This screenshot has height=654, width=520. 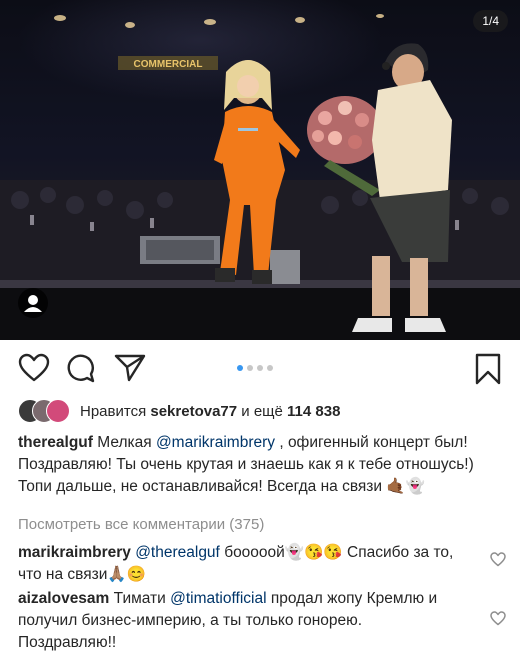 I want to click on likes-row: Нравится sekretova77 и ещё 114 838, so click(x=179, y=411).